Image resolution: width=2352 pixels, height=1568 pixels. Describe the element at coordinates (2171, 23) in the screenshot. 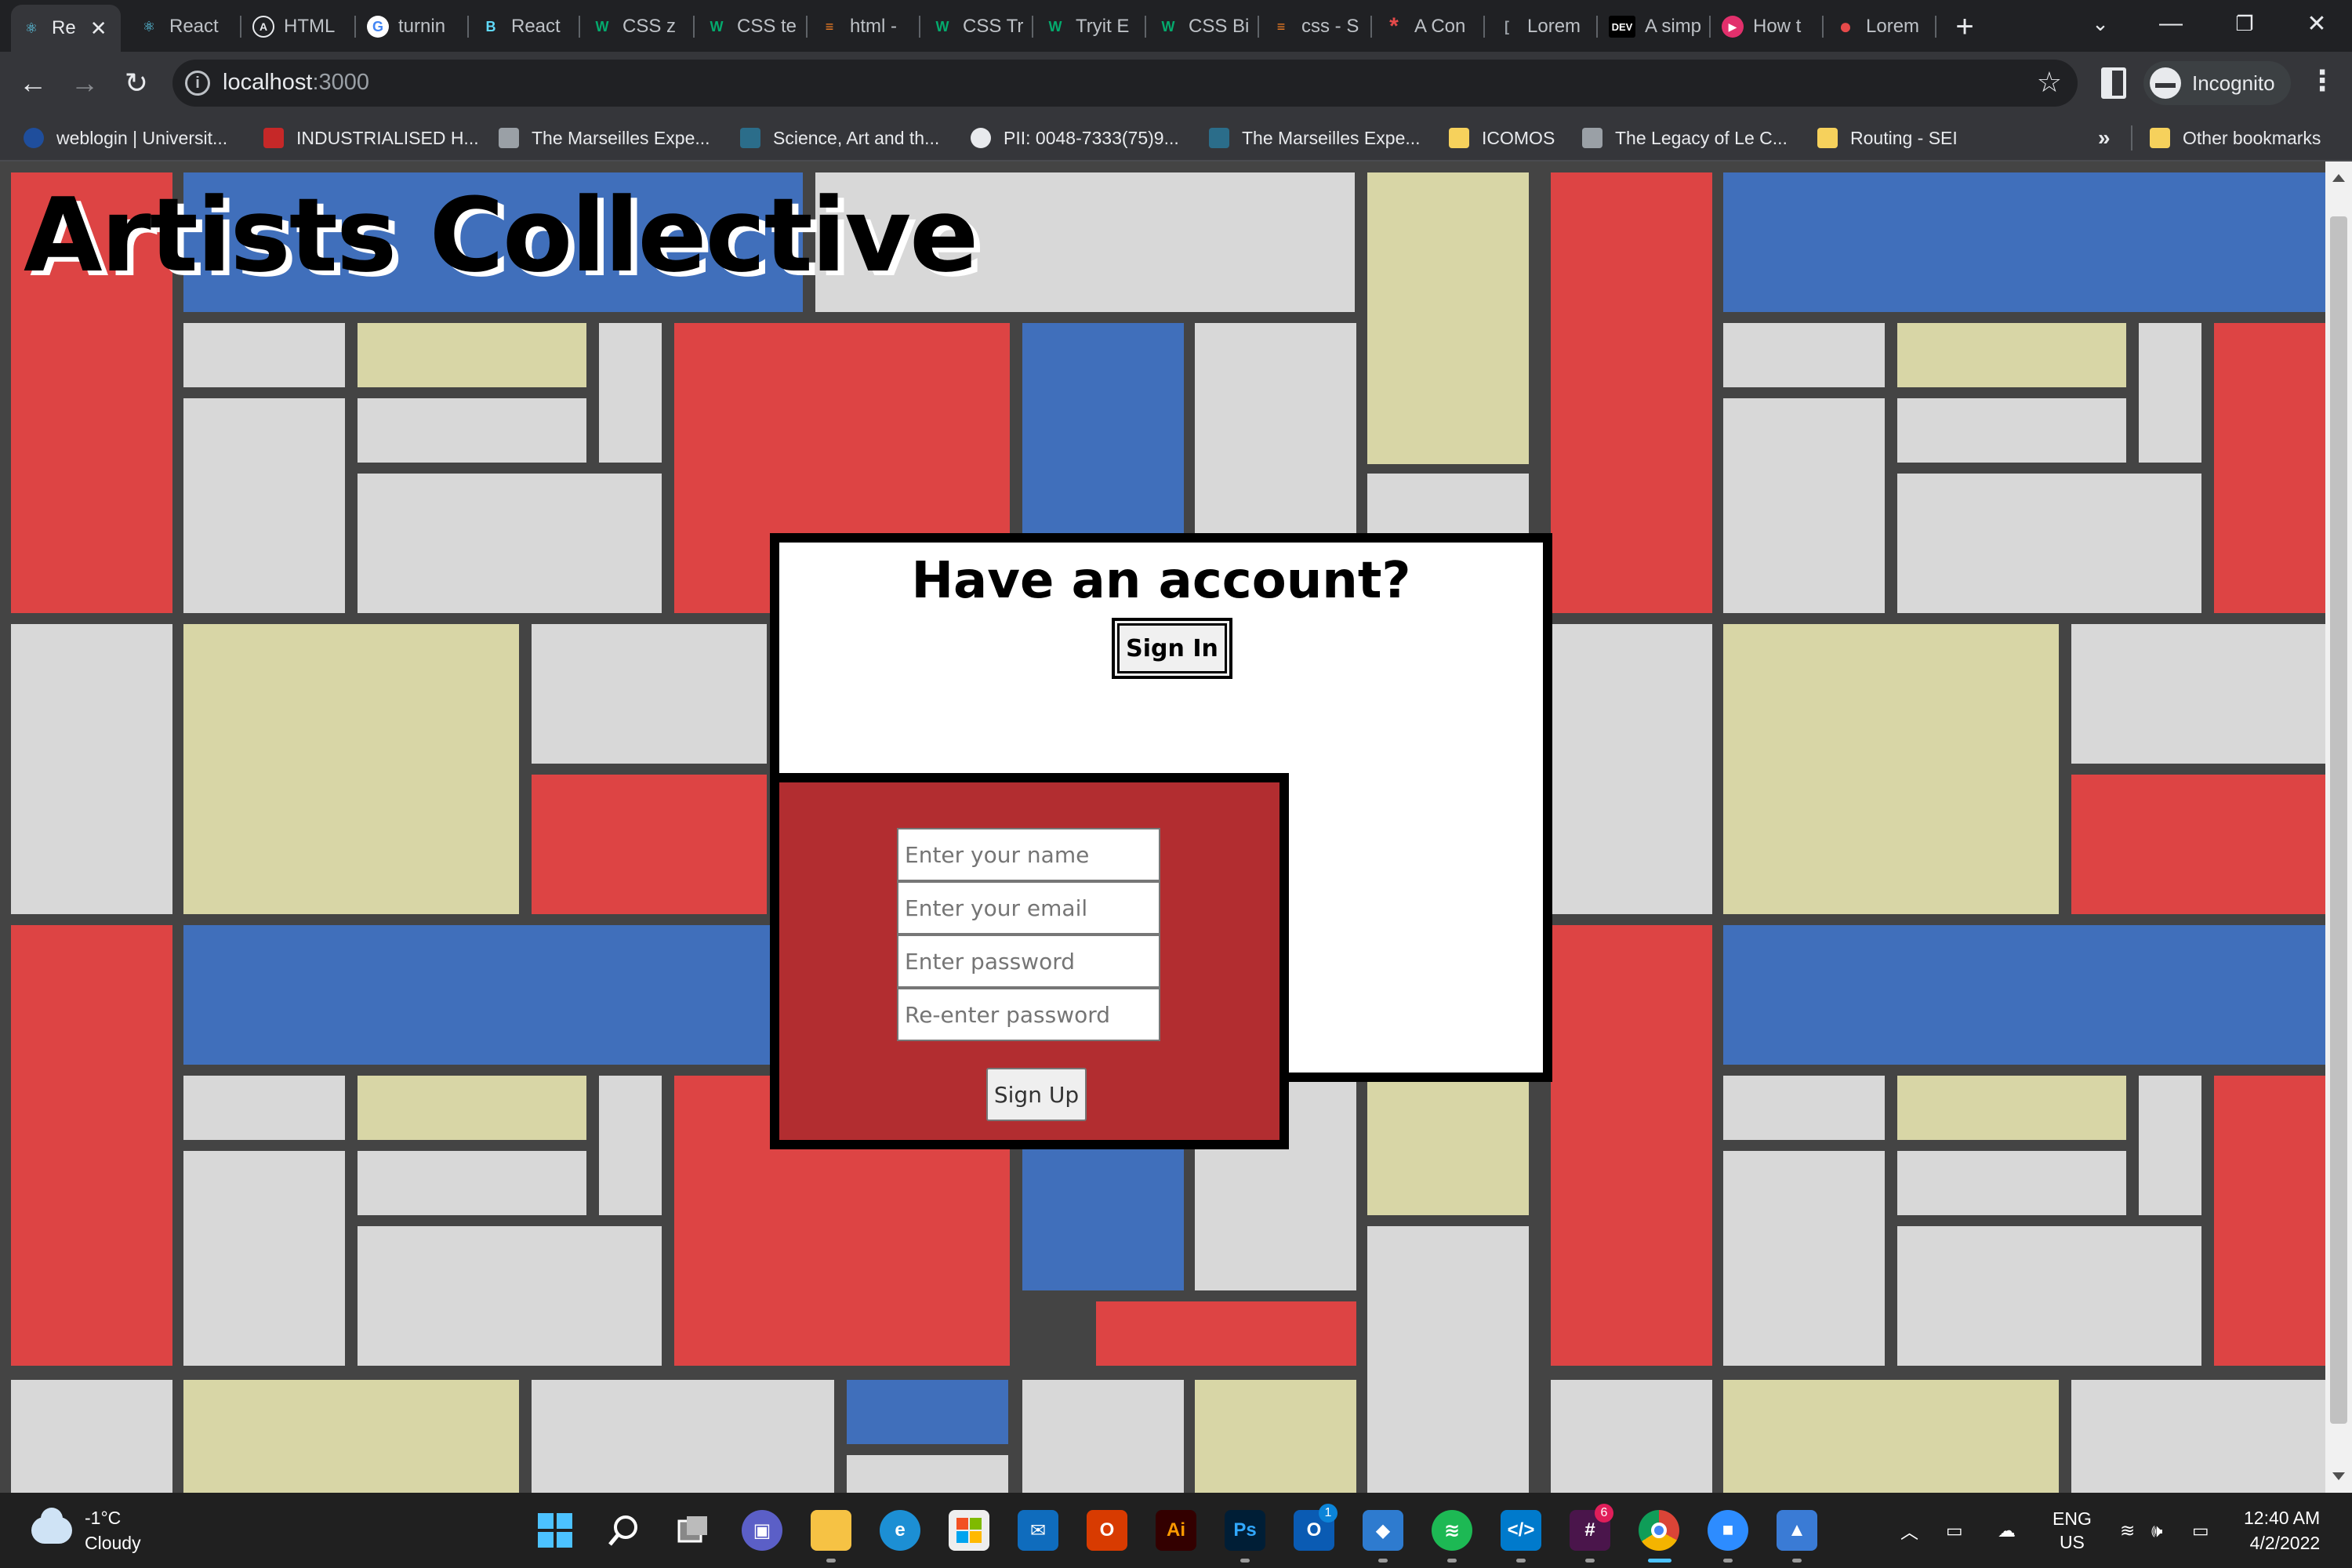

I see `minimize-button: —` at that location.